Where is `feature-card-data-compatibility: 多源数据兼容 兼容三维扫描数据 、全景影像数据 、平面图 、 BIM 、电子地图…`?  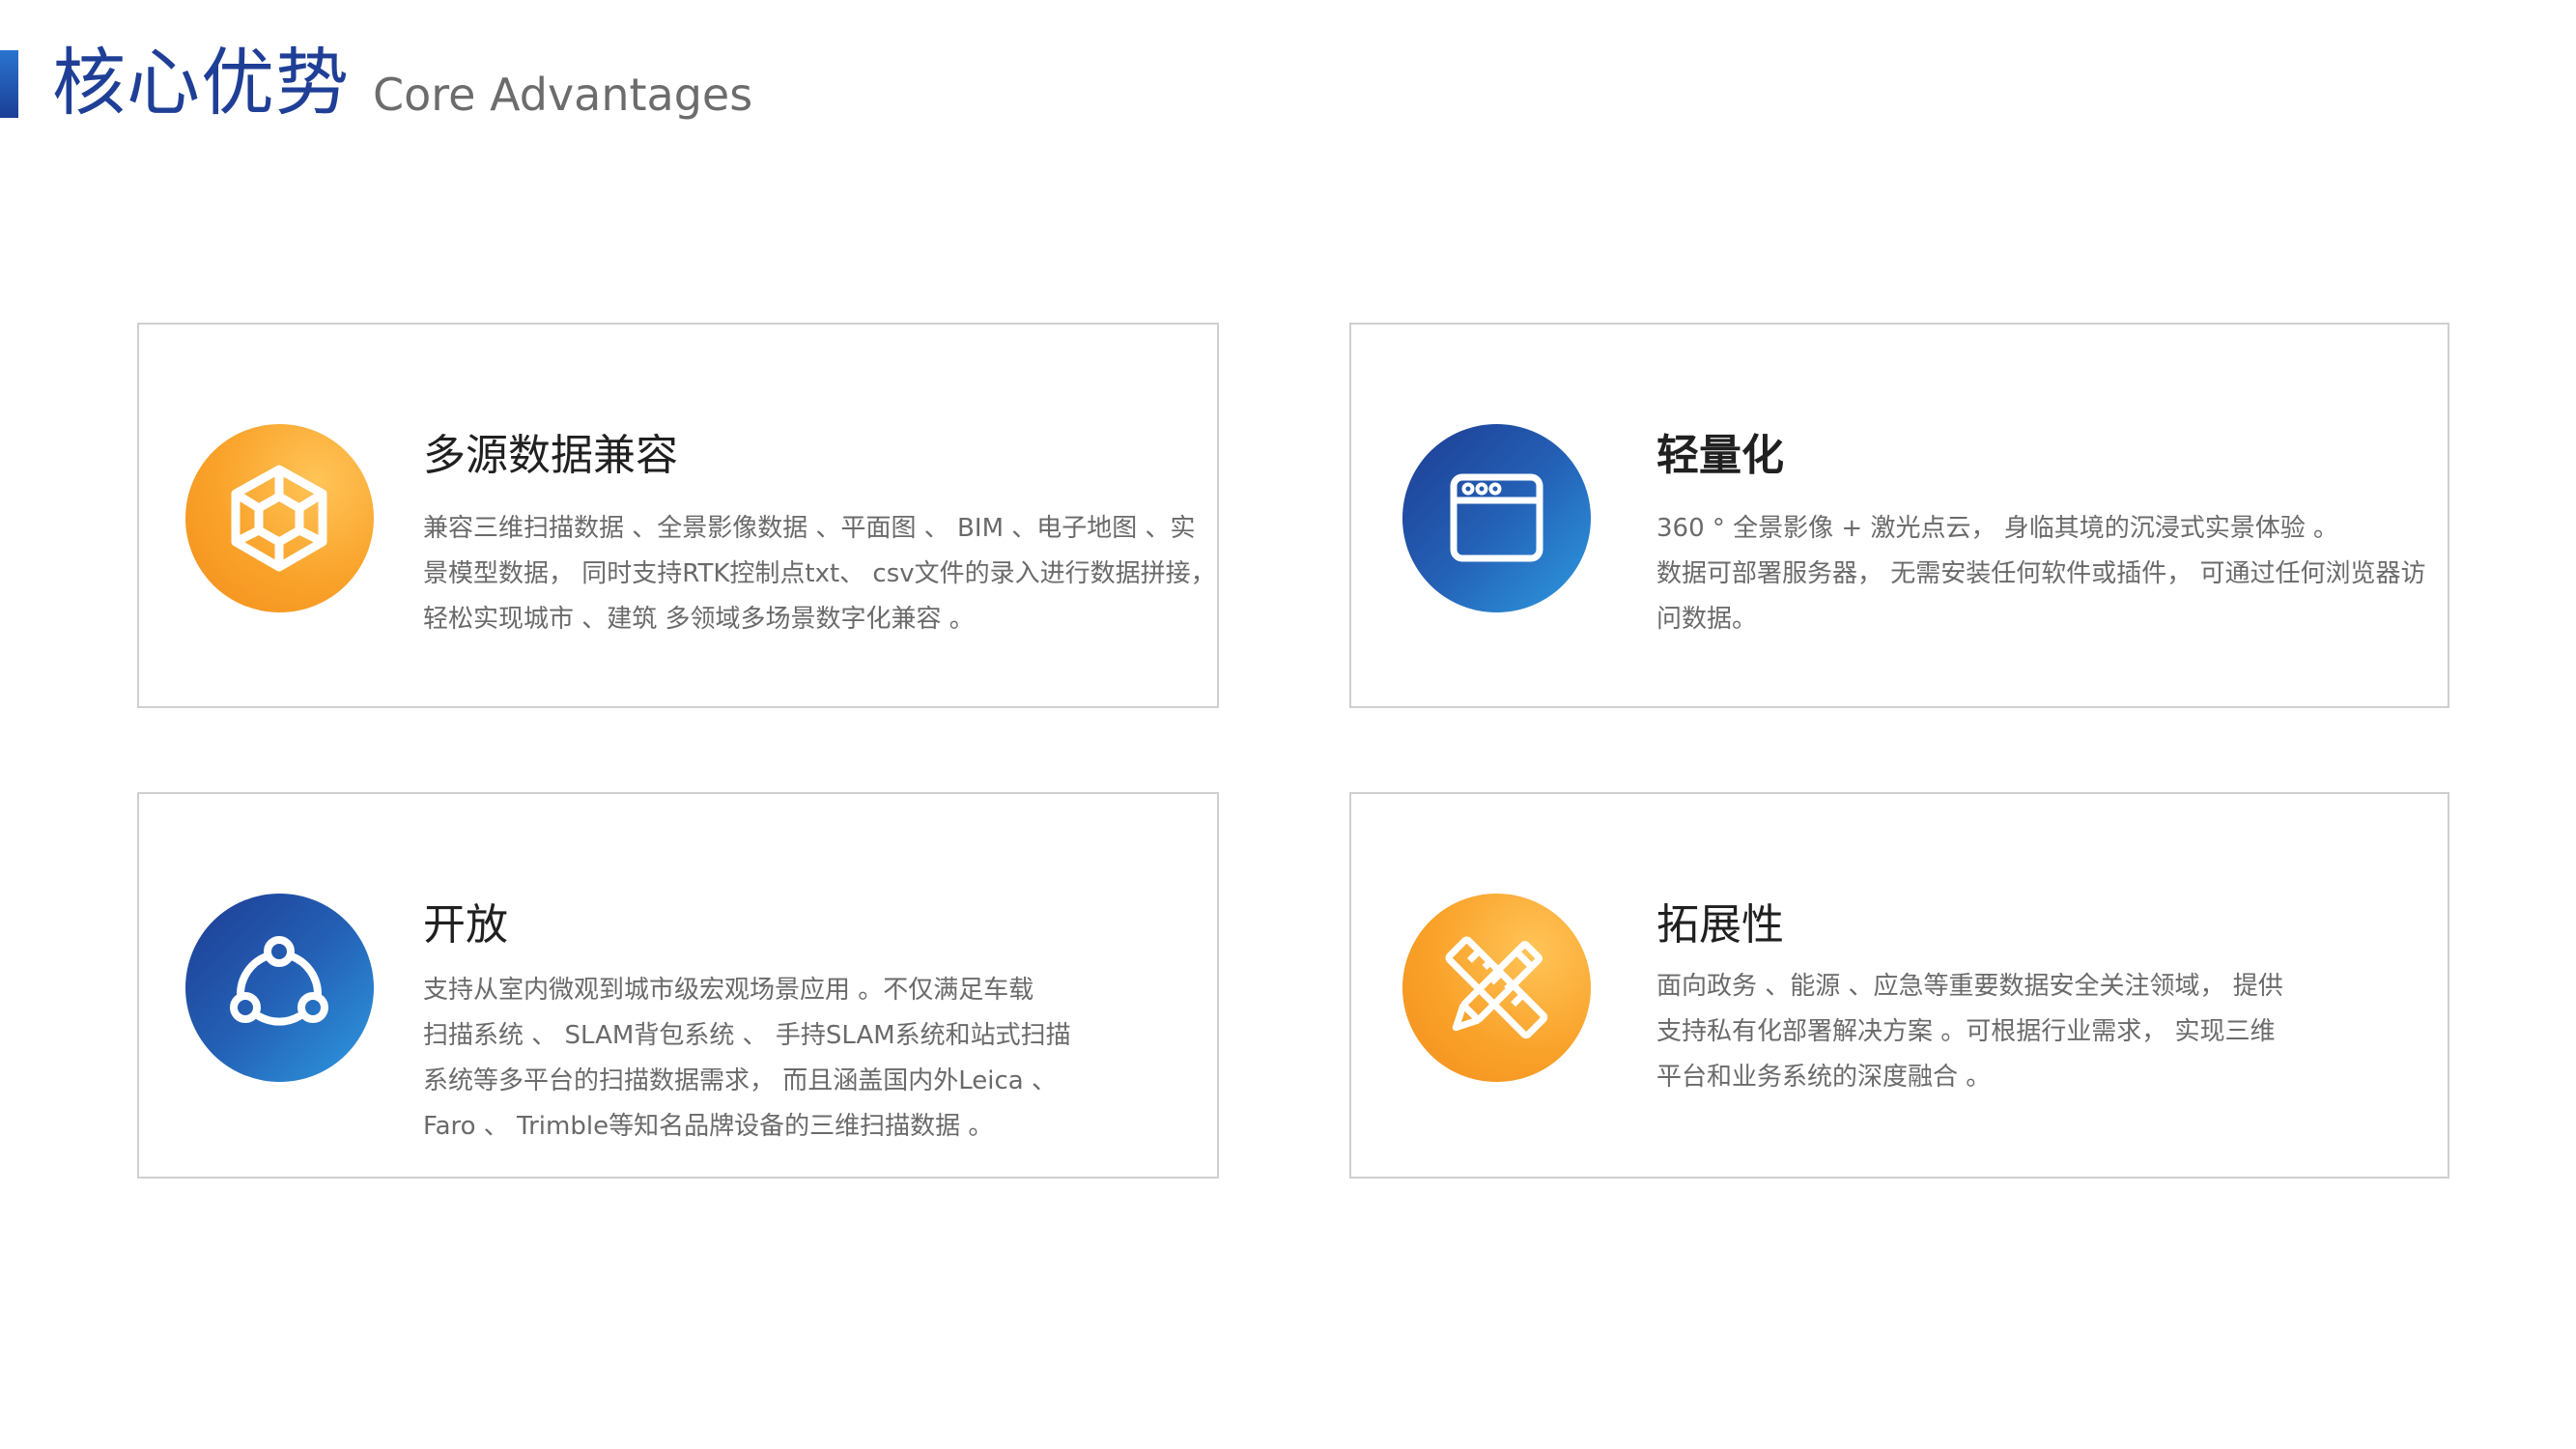 feature-card-data-compatibility: 多源数据兼容 兼容三维扫描数据 、全景影像数据 、平面图 、 BIM 、电子地图… is located at coordinates (678, 515).